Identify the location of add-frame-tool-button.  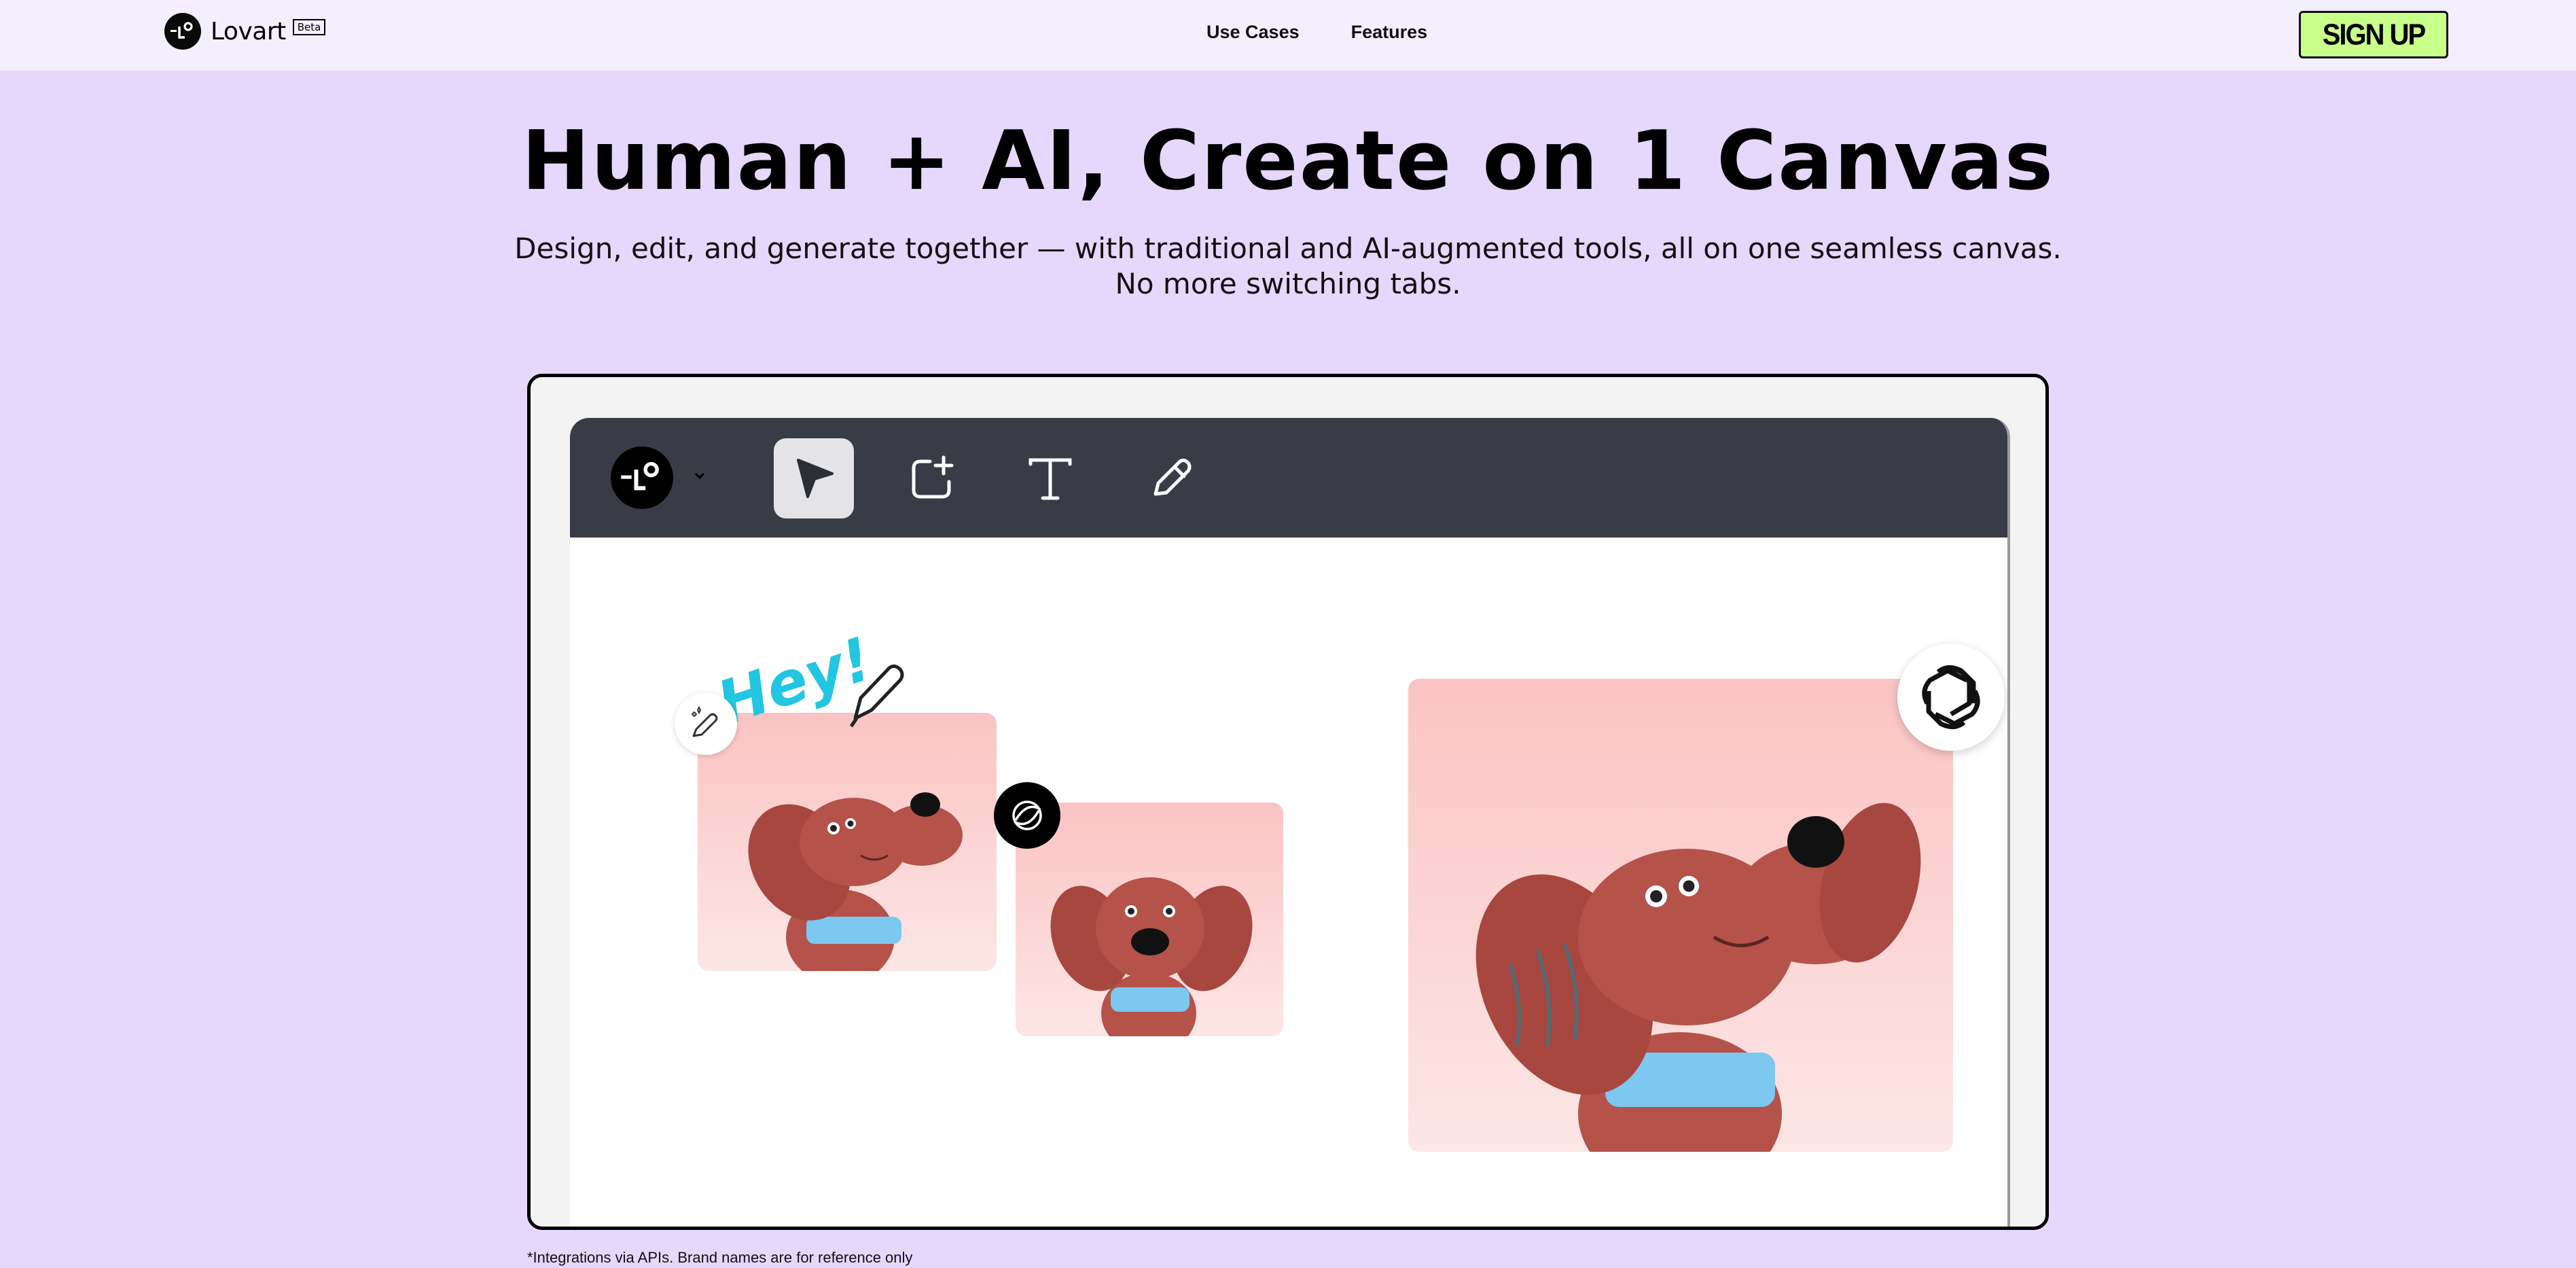
(932, 478).